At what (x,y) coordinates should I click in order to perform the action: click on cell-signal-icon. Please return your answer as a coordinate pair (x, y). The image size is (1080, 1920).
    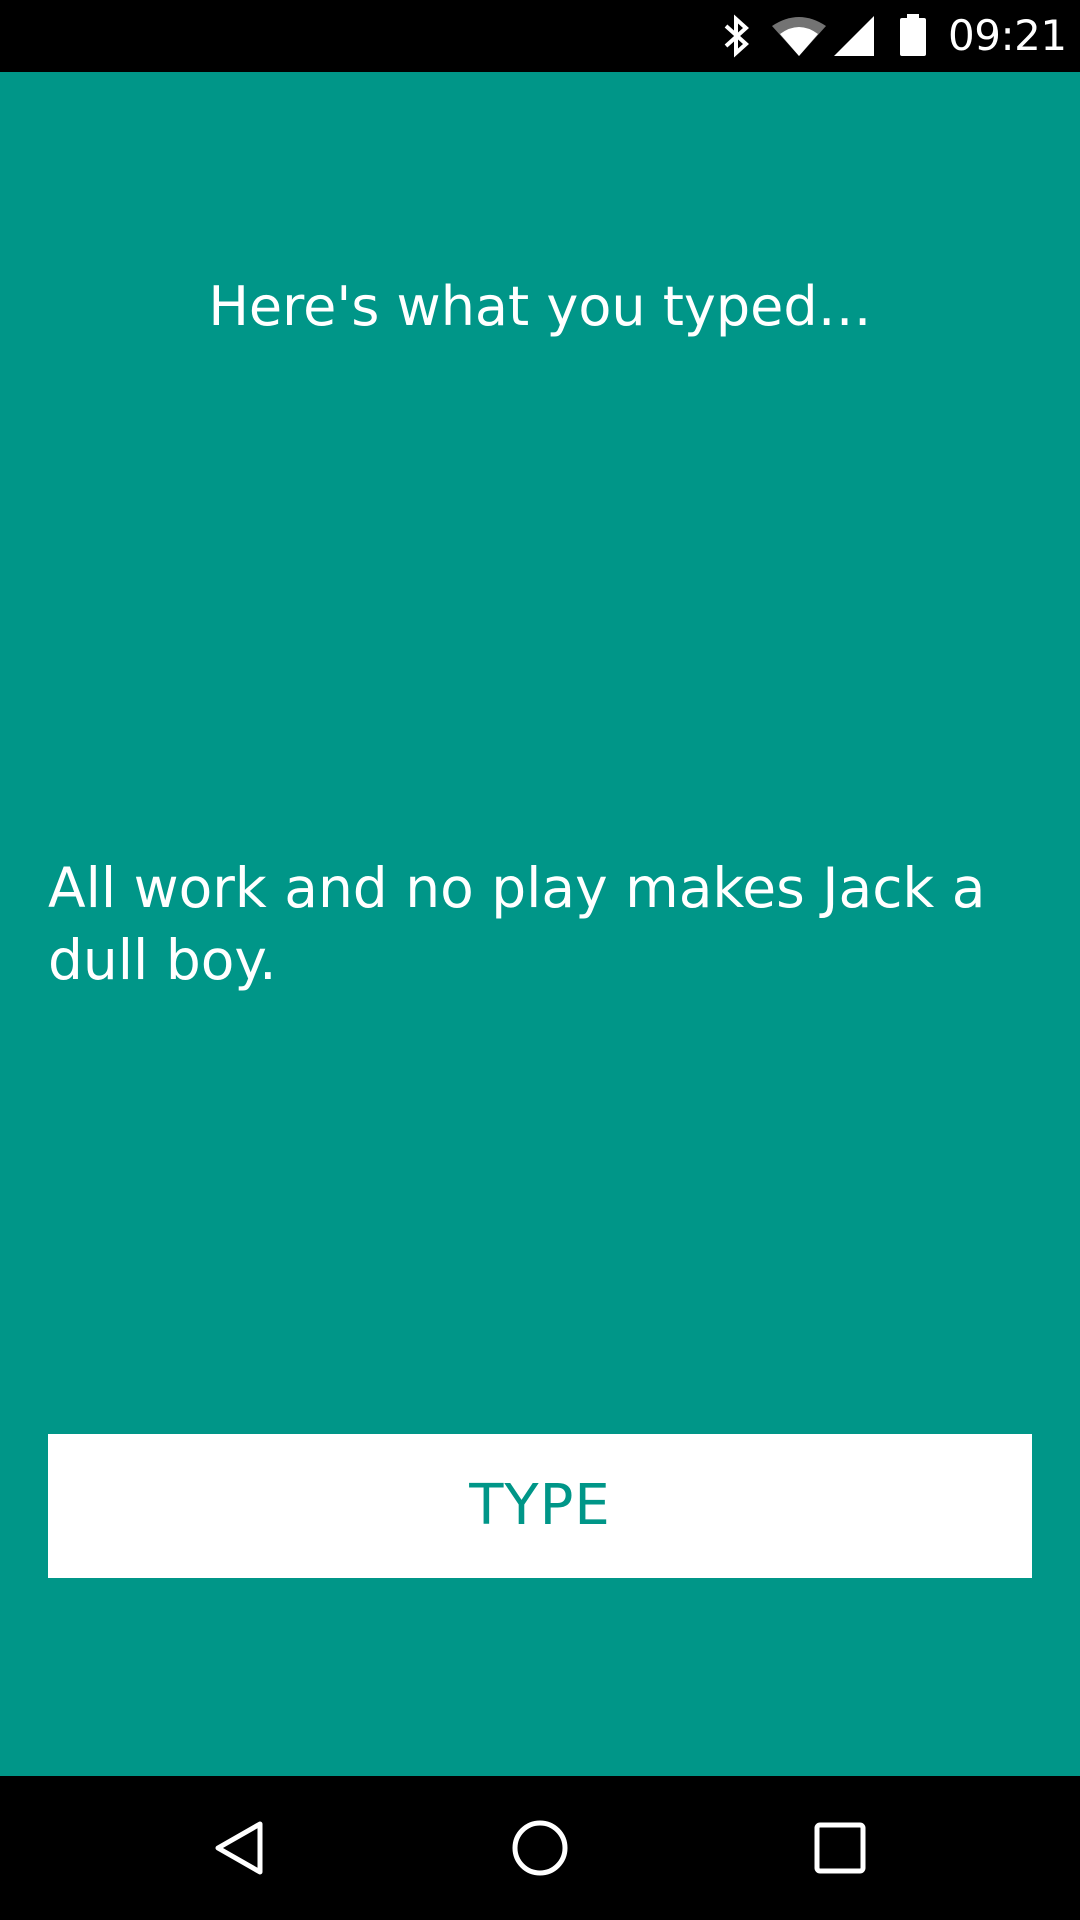
    Looking at the image, I should click on (854, 36).